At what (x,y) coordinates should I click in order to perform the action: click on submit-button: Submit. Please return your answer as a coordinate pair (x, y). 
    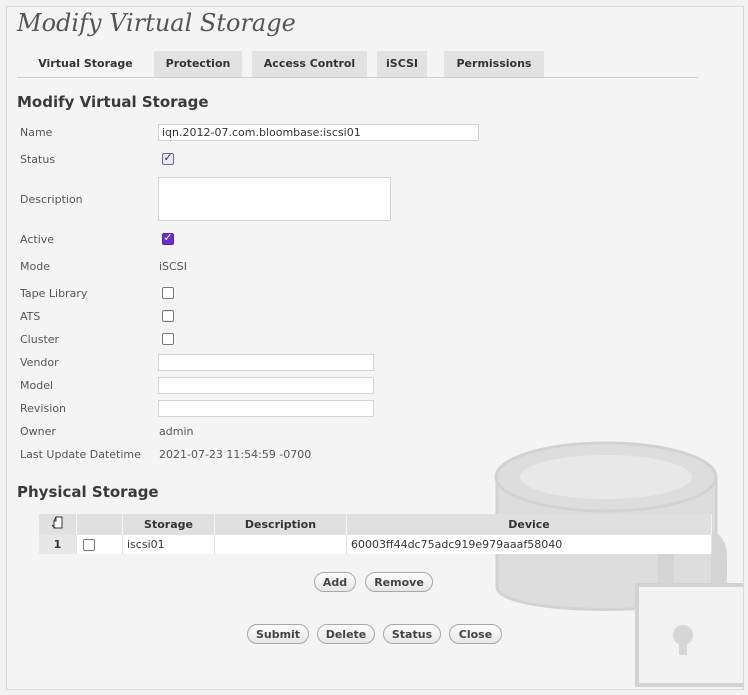
    Looking at the image, I should click on (278, 634).